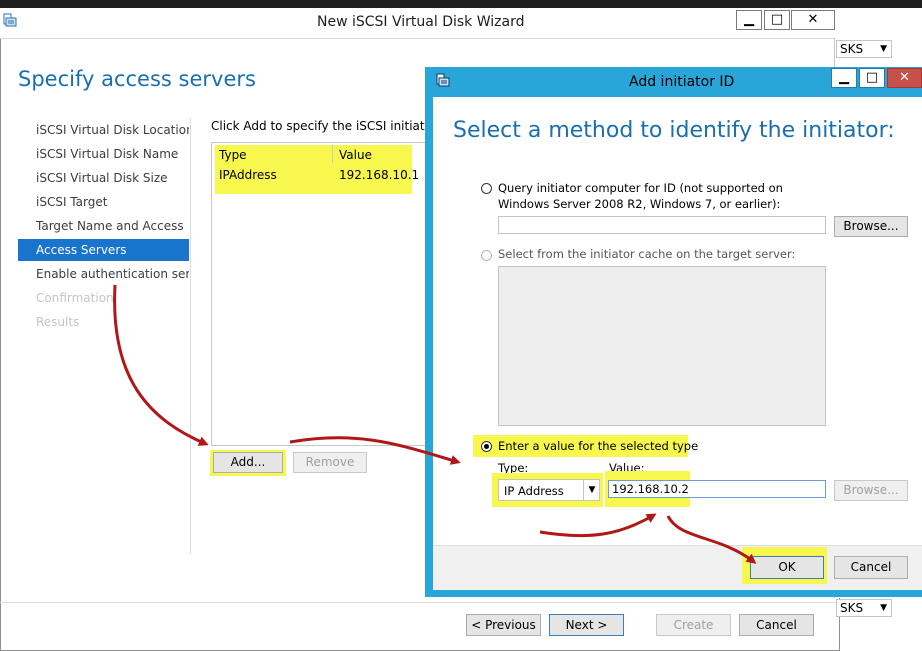  What do you see at coordinates (598, 525) in the screenshot?
I see `arrow-to-value` at bounding box center [598, 525].